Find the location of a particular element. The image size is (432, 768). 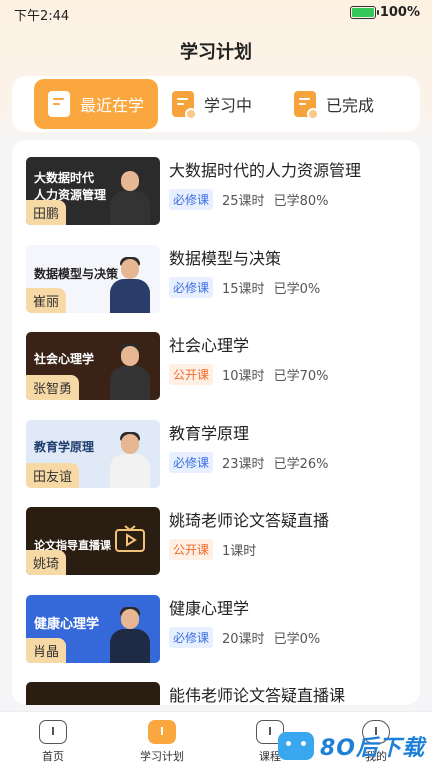

home-icon is located at coordinates (53, 732).